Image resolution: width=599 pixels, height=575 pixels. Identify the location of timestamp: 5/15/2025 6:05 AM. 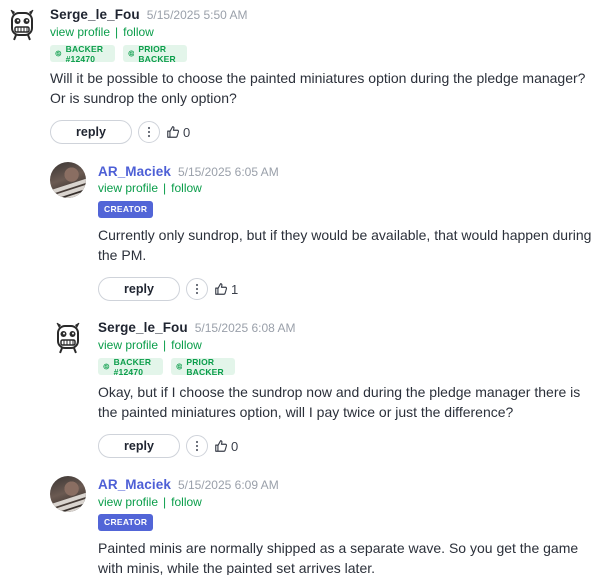
(228, 172).